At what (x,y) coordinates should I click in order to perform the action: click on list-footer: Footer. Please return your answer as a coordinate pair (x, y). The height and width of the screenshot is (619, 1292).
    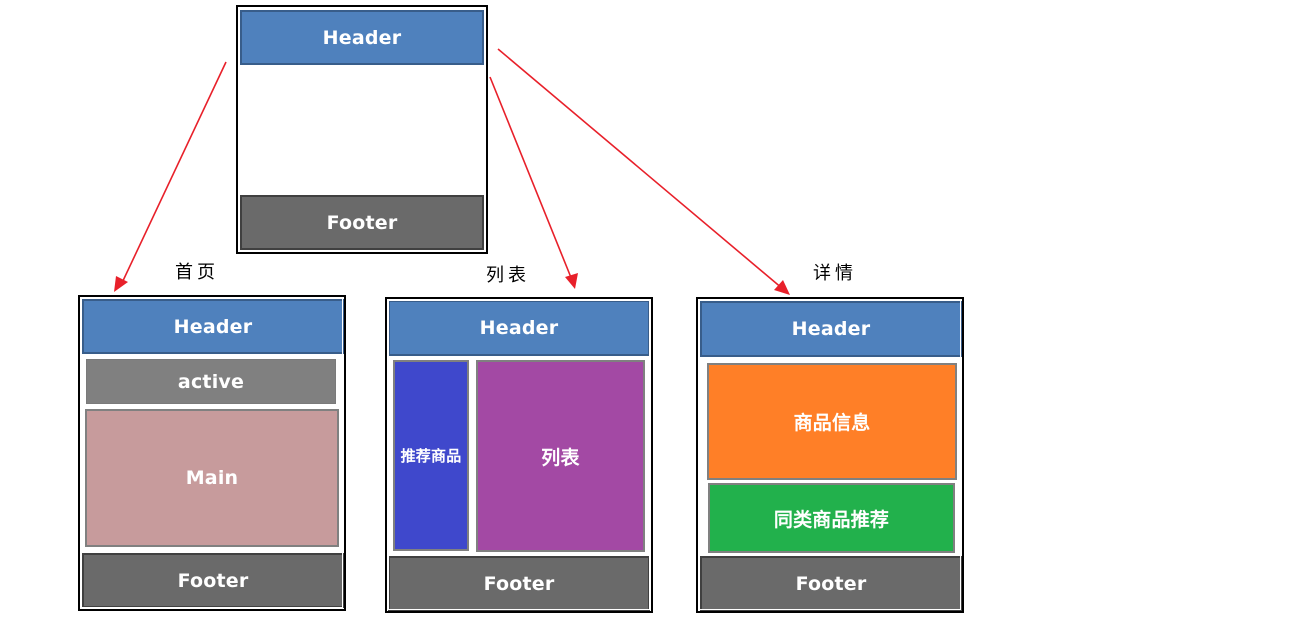
    Looking at the image, I should click on (519, 583).